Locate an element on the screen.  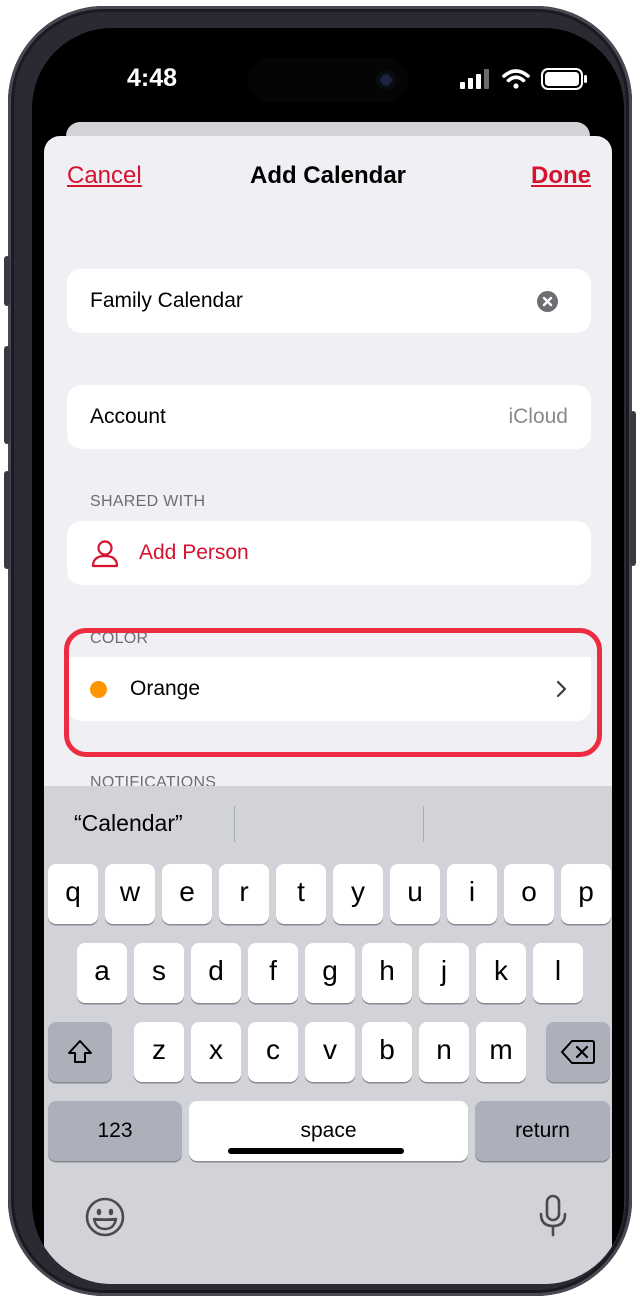
delete-key is located at coordinates (578, 1052).